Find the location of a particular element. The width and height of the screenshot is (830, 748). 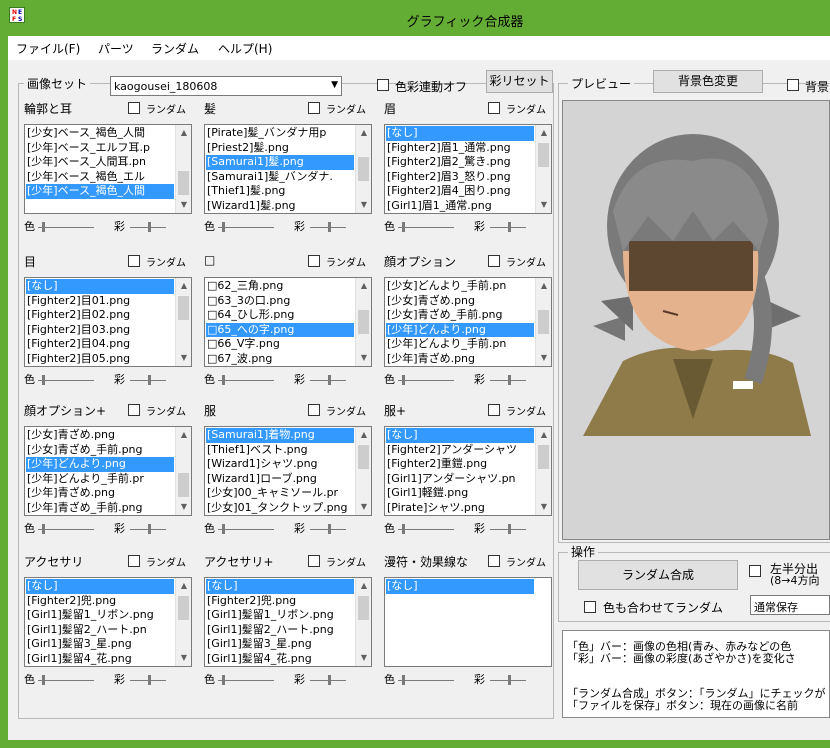

color-link-checkbox is located at coordinates (383, 85).